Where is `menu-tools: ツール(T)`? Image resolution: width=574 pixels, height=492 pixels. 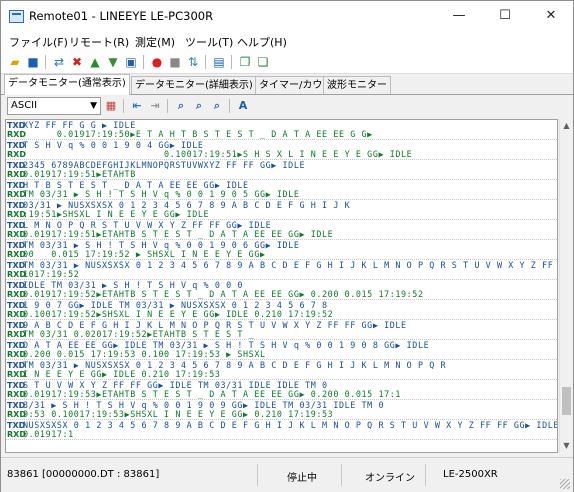 menu-tools: ツール(T) is located at coordinates (209, 42).